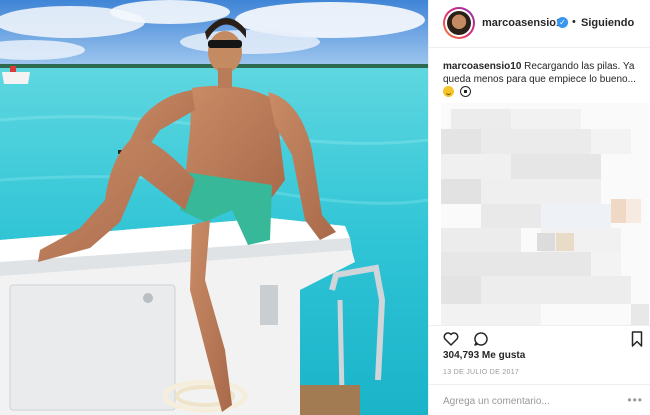  Describe the element at coordinates (482, 66) in the screenshot. I see `caption-username: marcoasensio10` at that location.